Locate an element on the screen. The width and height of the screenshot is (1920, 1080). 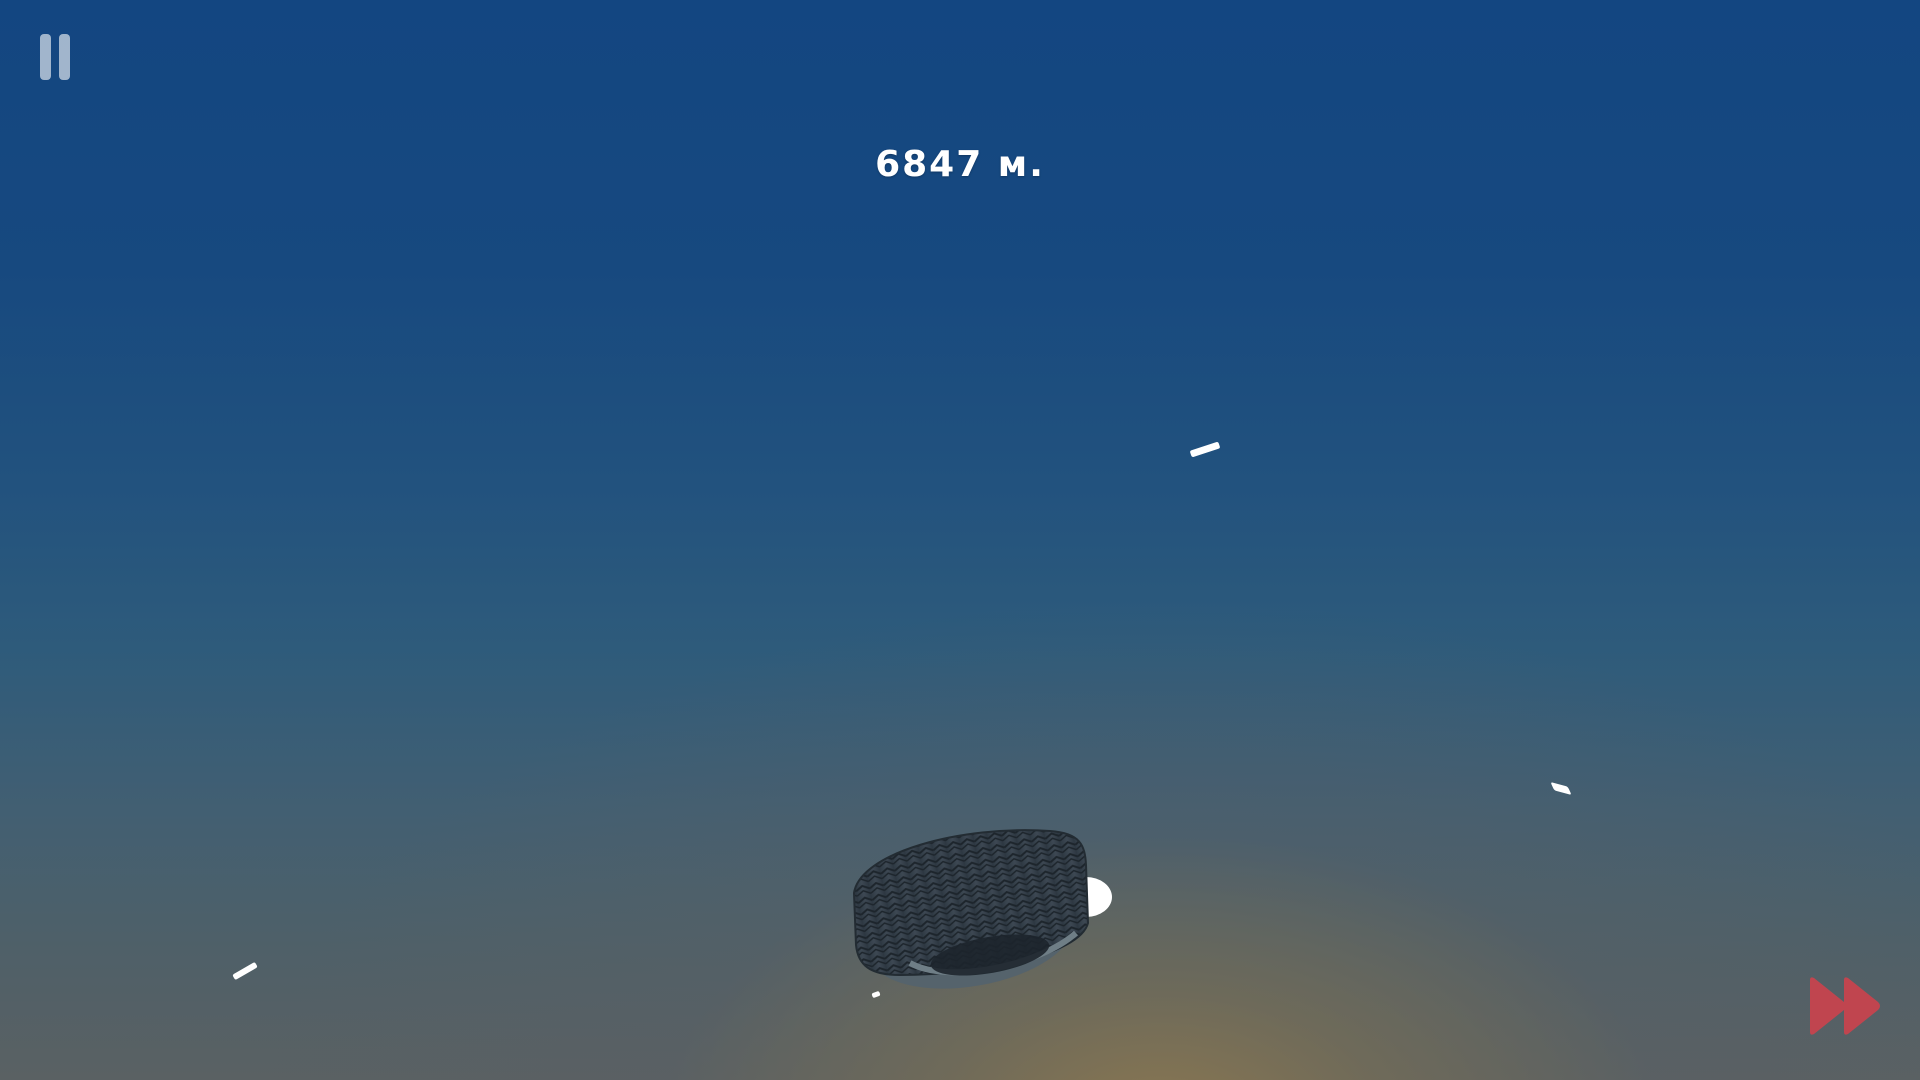
tire-player is located at coordinates (985, 905).